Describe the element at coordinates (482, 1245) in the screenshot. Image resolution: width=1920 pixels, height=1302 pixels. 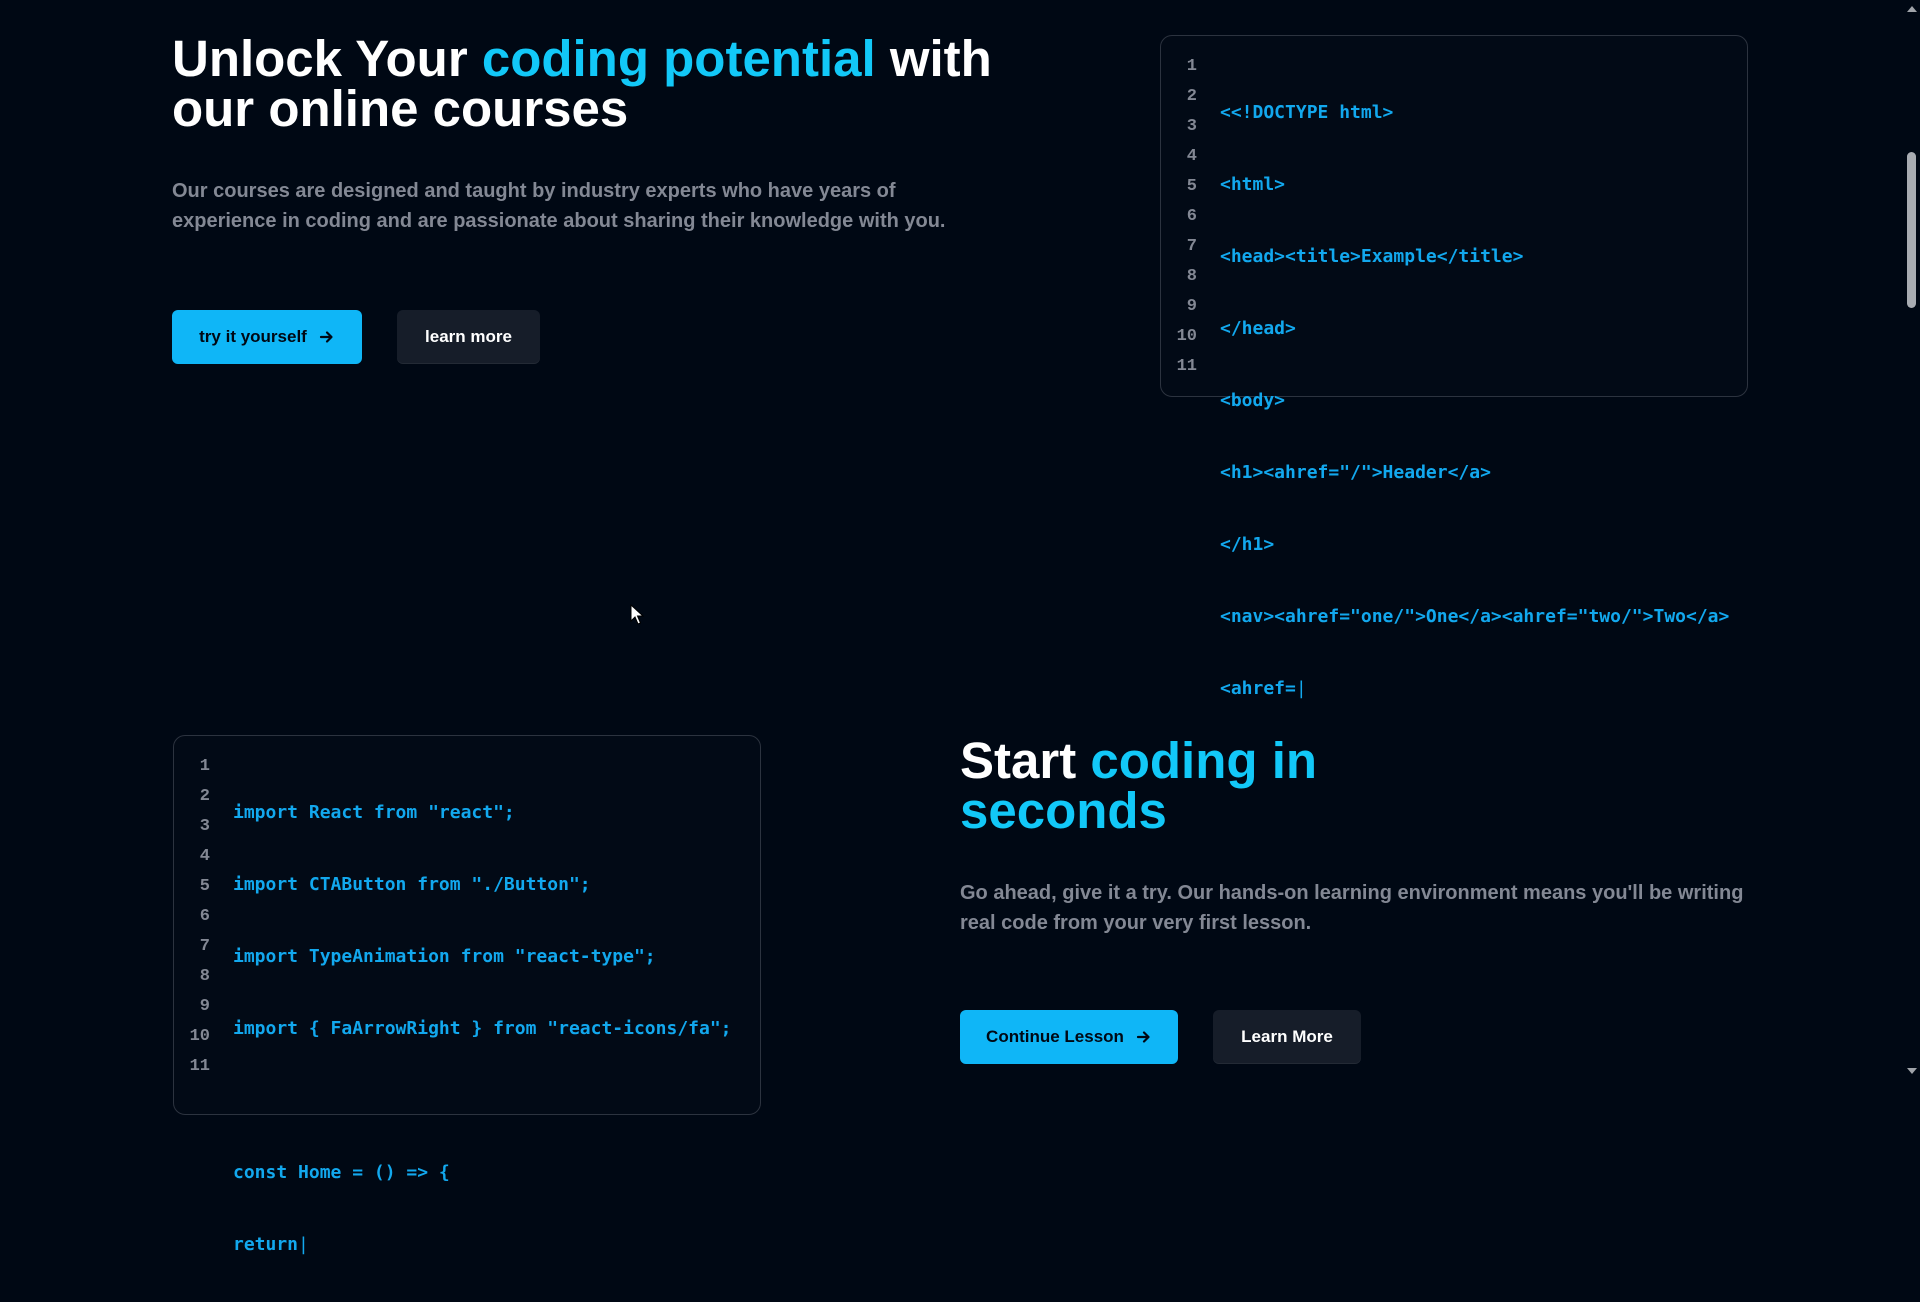
I see `code-line-with-cursor: return|` at that location.